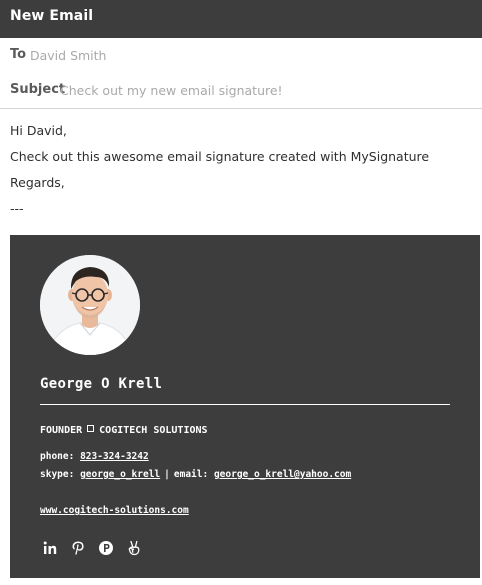  Describe the element at coordinates (191, 474) in the screenshot. I see `email-label: email:` at that location.